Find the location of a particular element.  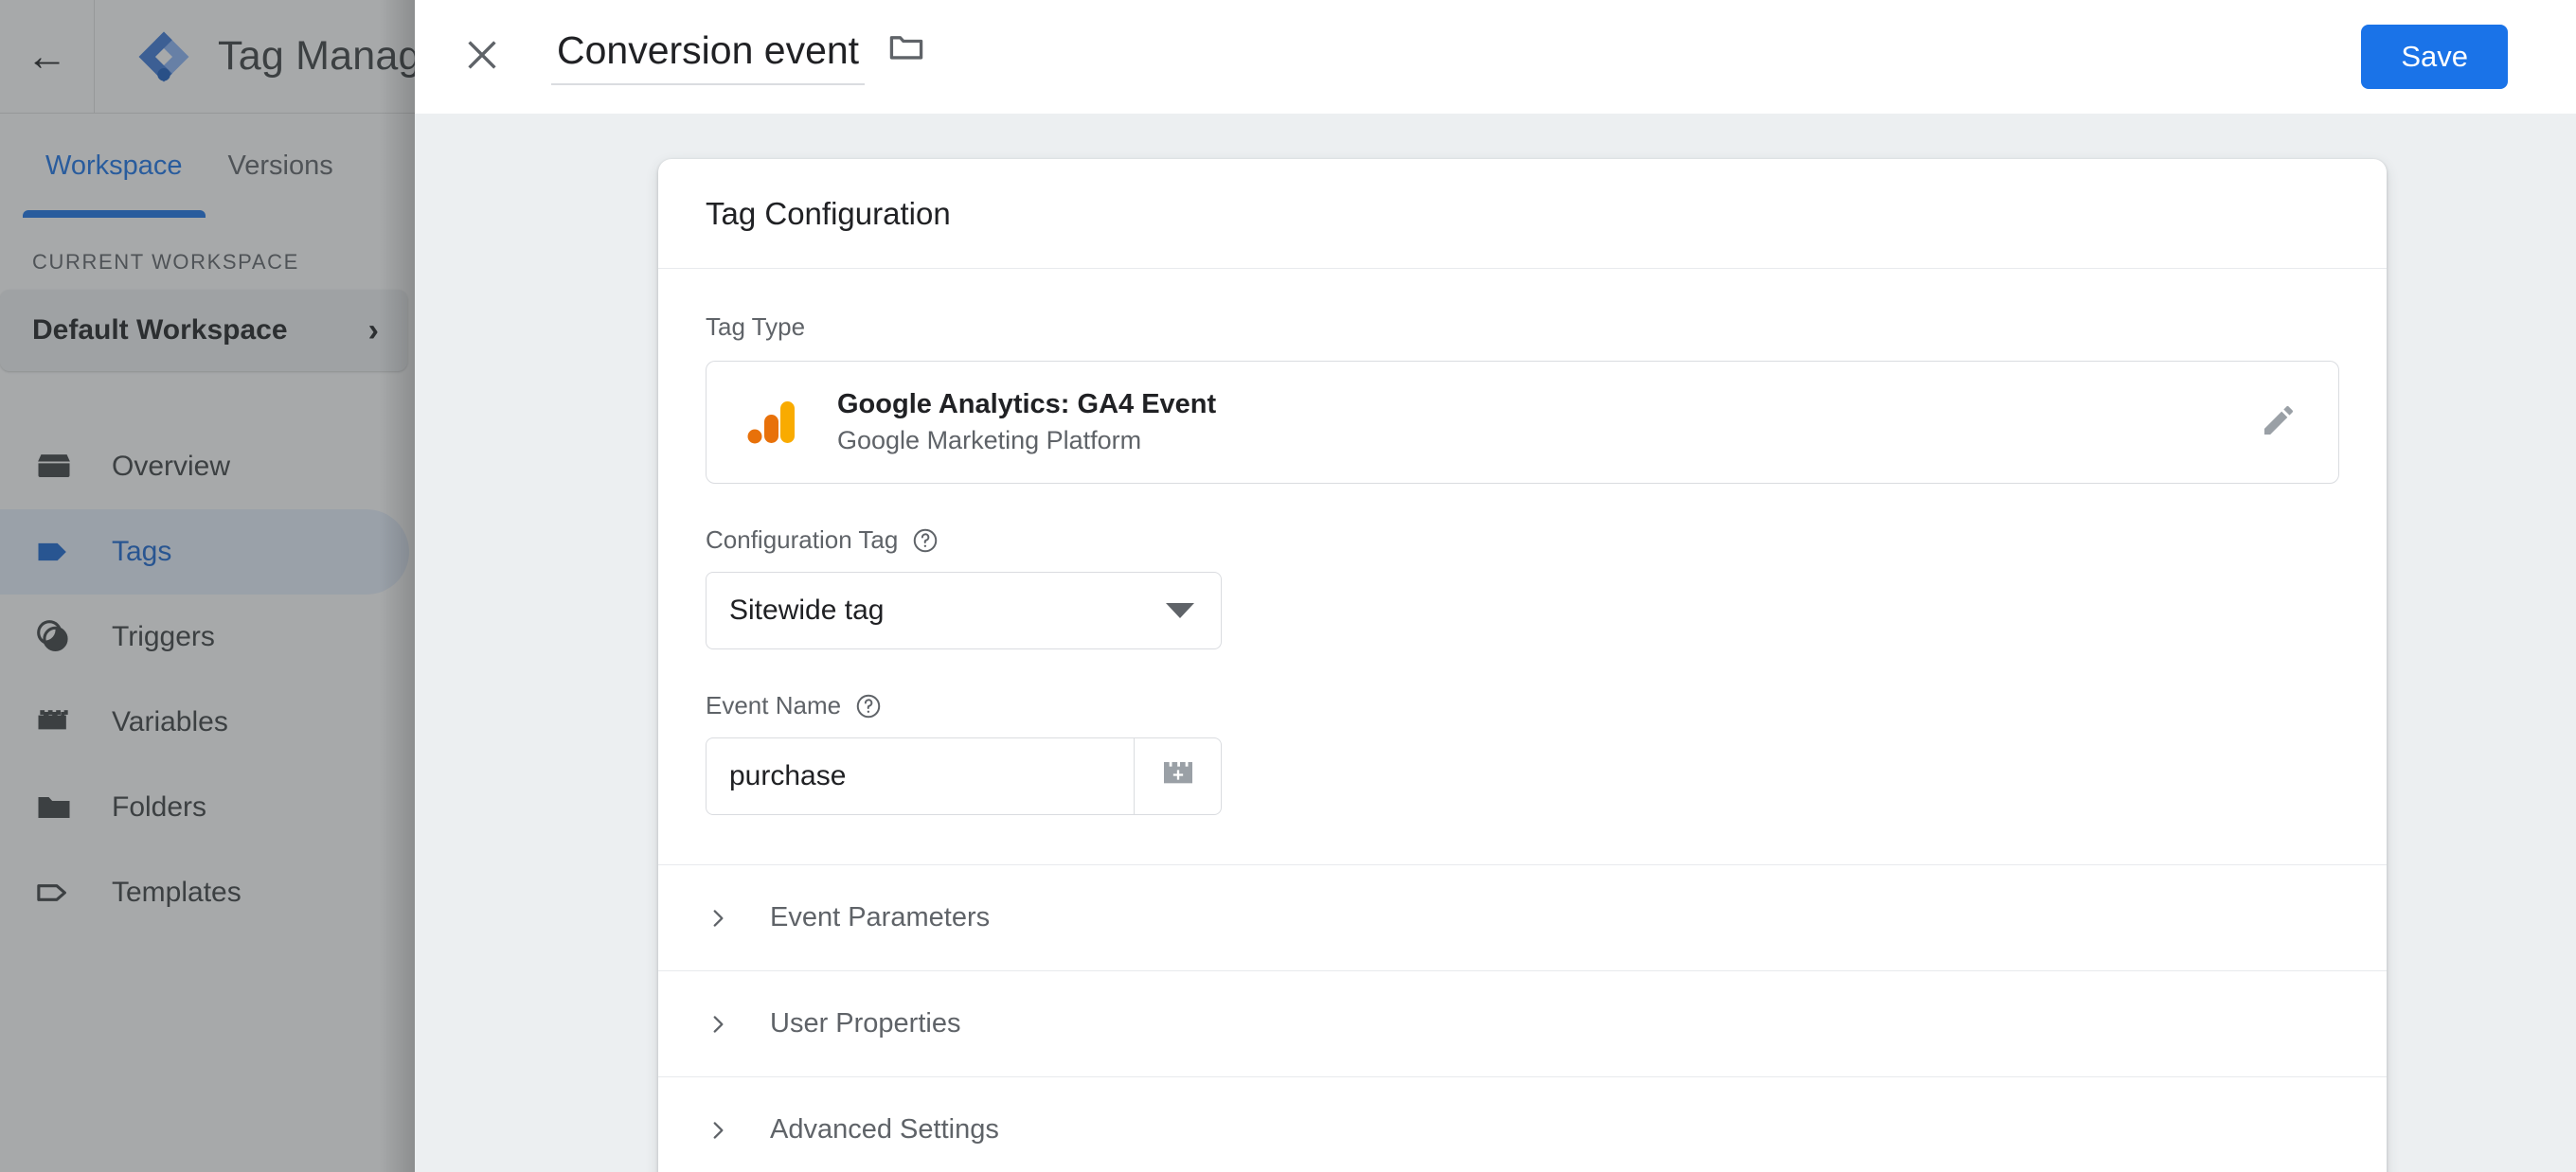

card-title: Tag Configuration is located at coordinates (828, 213).